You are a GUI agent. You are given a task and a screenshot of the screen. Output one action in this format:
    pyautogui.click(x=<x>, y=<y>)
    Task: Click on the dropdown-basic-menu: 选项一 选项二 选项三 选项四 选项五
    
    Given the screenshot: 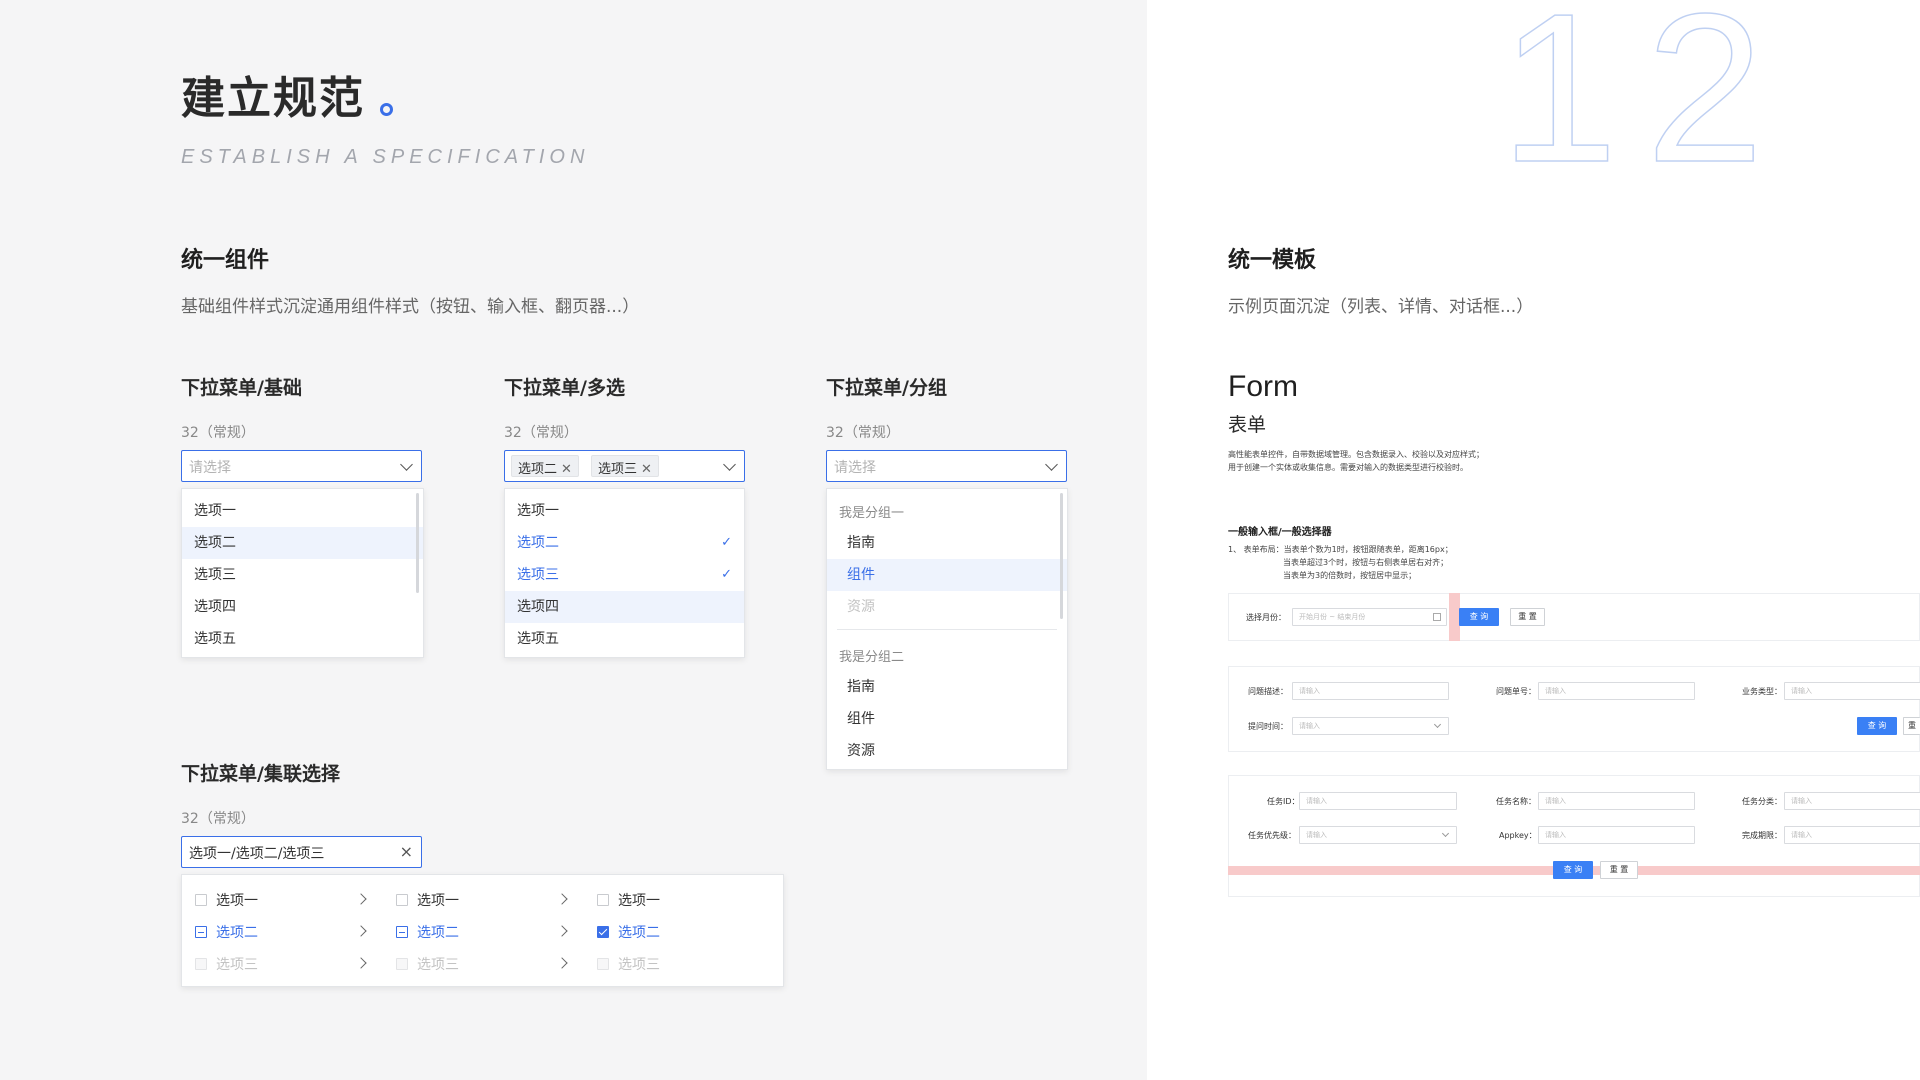 What is the action you would take?
    pyautogui.click(x=302, y=573)
    